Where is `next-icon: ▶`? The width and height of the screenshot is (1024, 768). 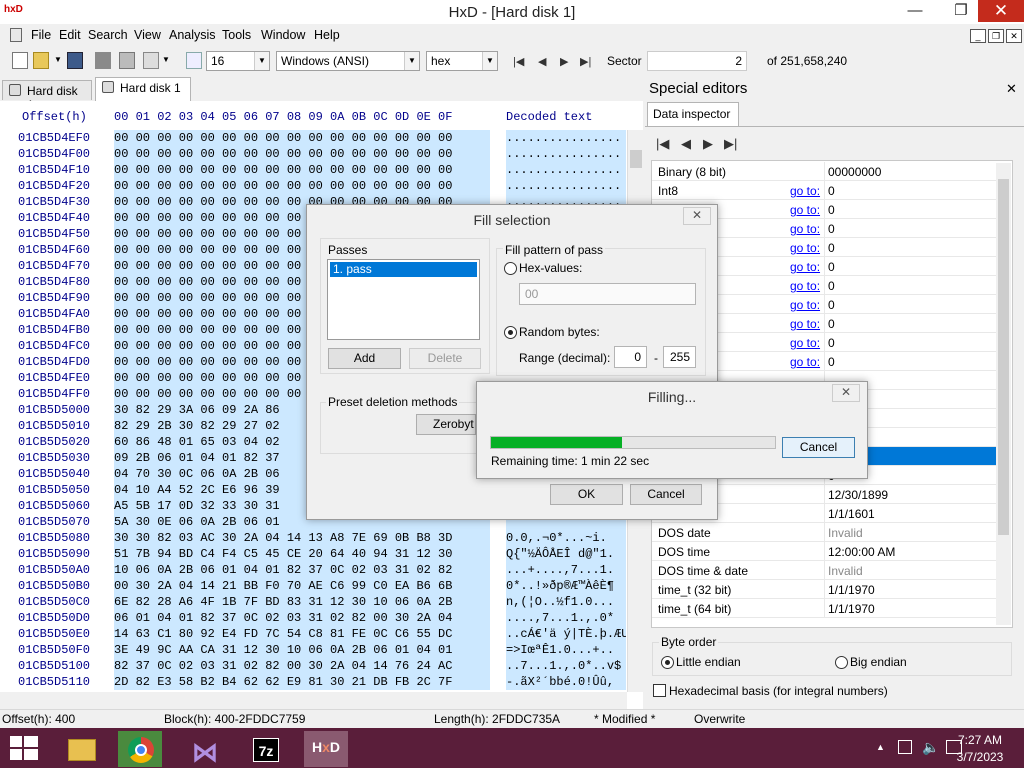 next-icon: ▶ is located at coordinates (708, 144).